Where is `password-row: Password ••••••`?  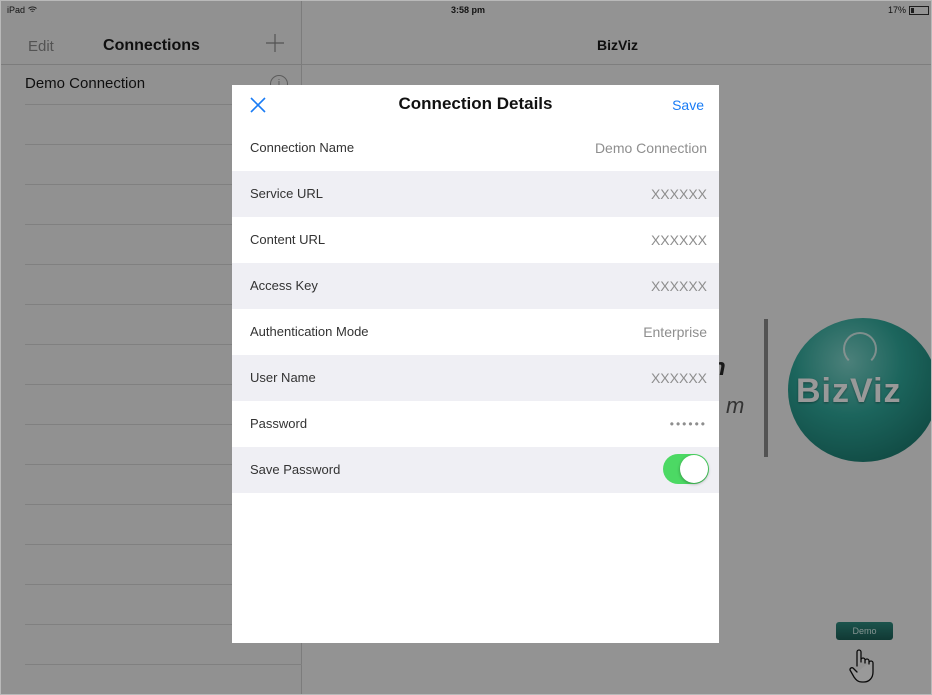
password-row: Password •••••• is located at coordinates (475, 424).